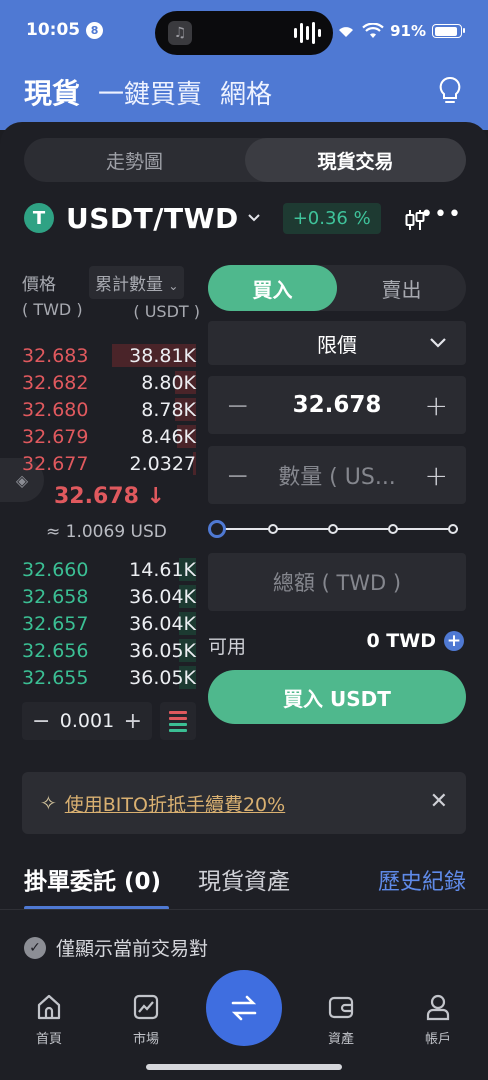 The height and width of the screenshot is (1080, 488). Describe the element at coordinates (109, 355) in the screenshot. I see `ask-row: 32.683 38.81K` at that location.